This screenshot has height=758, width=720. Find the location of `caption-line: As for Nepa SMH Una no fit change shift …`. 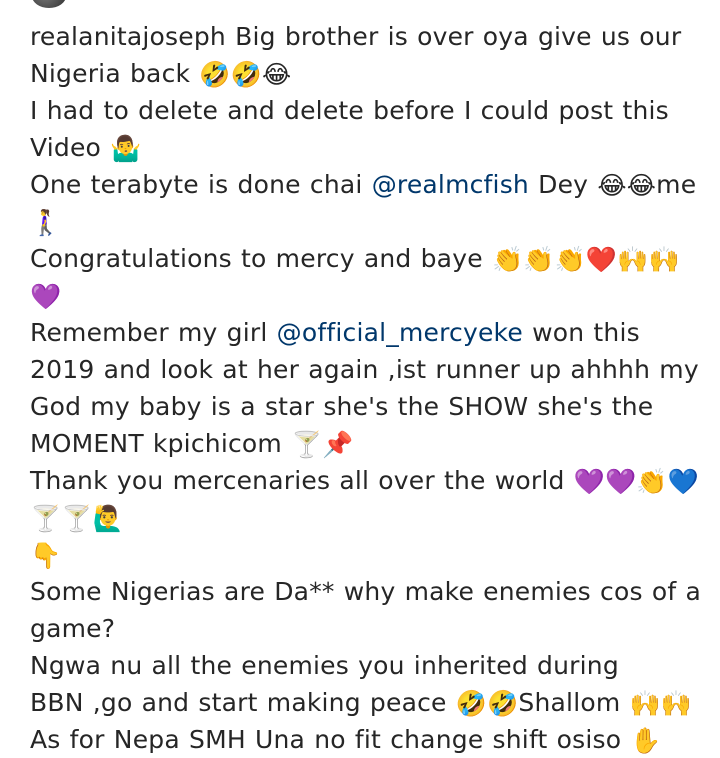

caption-line: As for Nepa SMH Una no fit change shift … is located at coordinates (370, 739).